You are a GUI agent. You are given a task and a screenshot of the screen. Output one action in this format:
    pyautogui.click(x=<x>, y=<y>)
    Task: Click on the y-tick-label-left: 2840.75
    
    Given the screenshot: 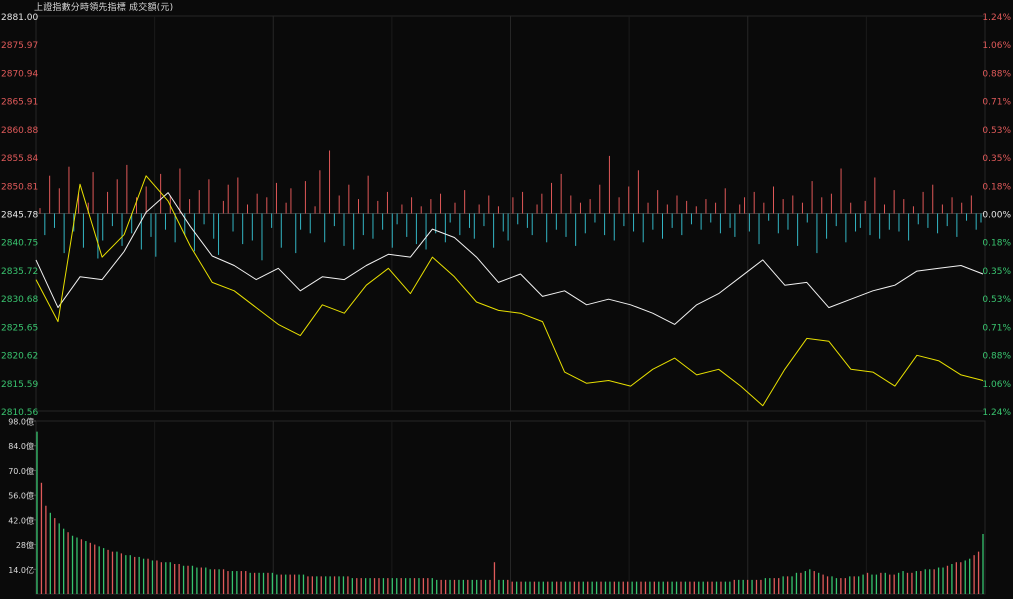 What is the action you would take?
    pyautogui.click(x=19, y=244)
    